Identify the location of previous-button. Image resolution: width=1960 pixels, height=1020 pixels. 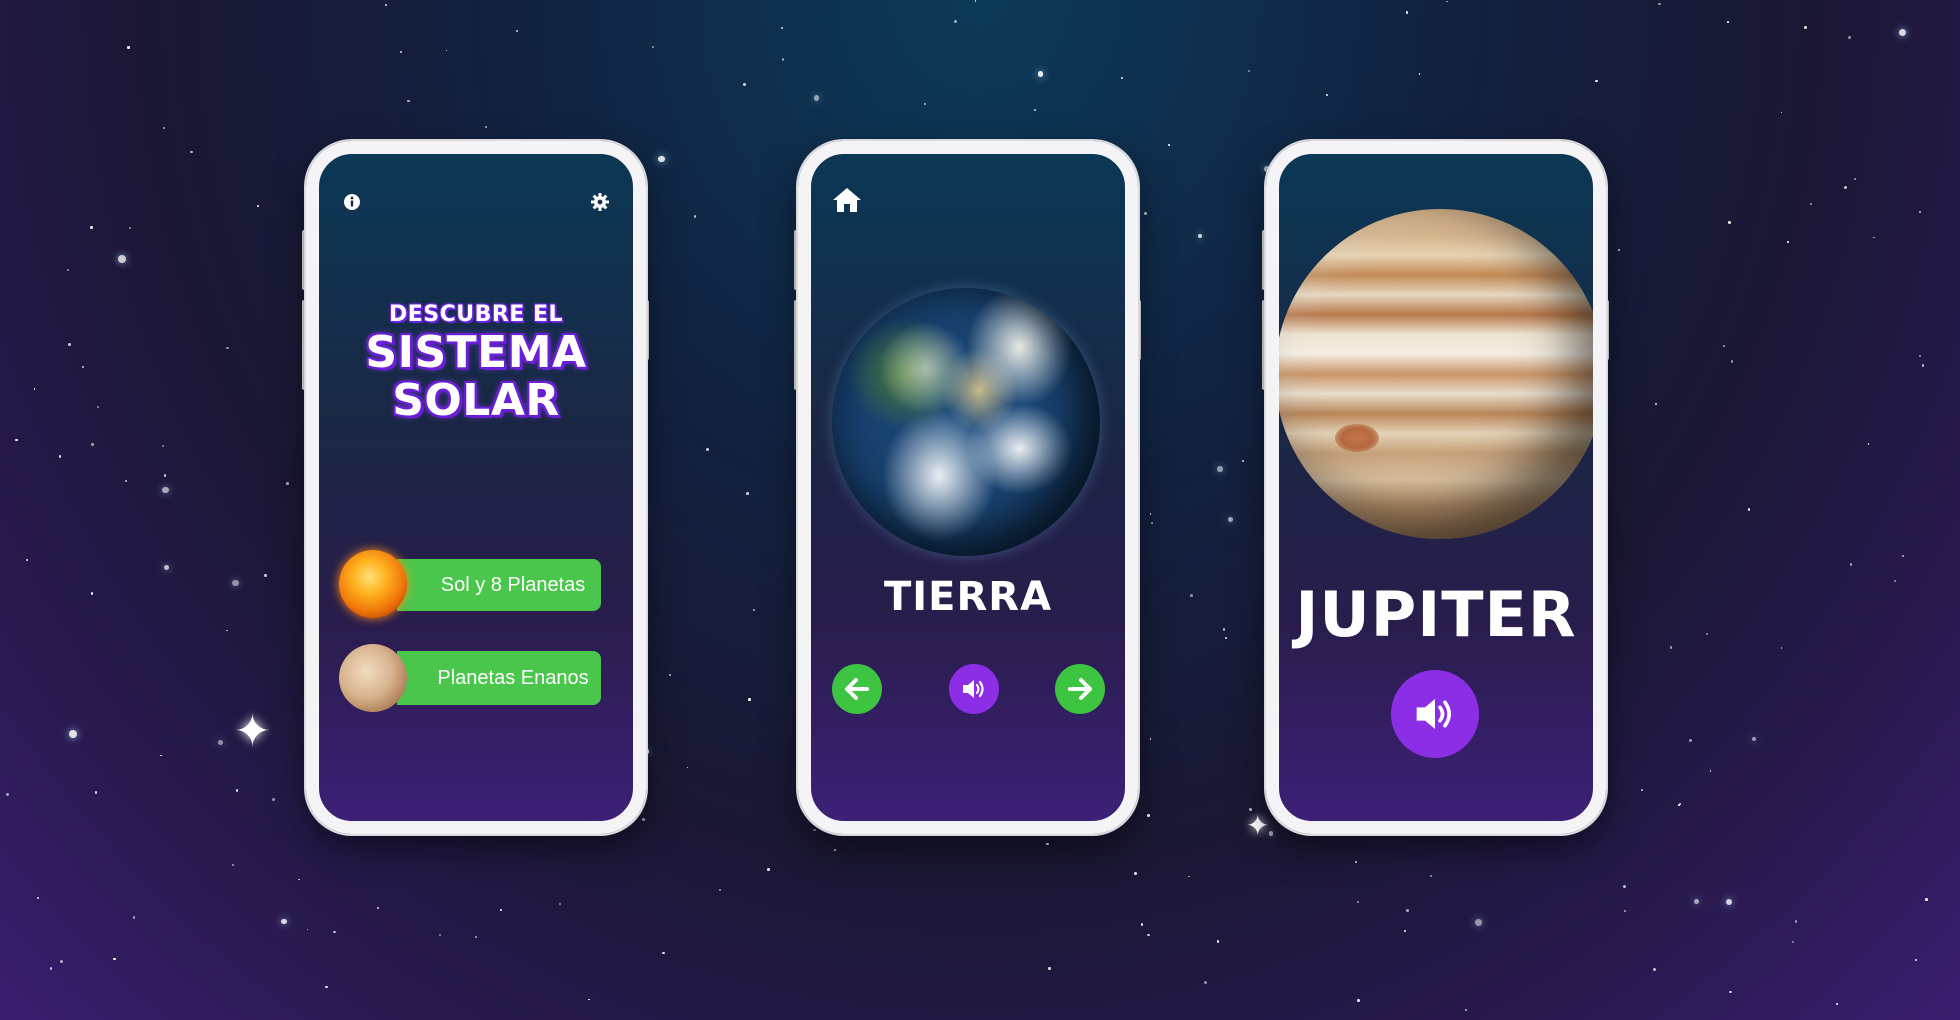
(857, 689).